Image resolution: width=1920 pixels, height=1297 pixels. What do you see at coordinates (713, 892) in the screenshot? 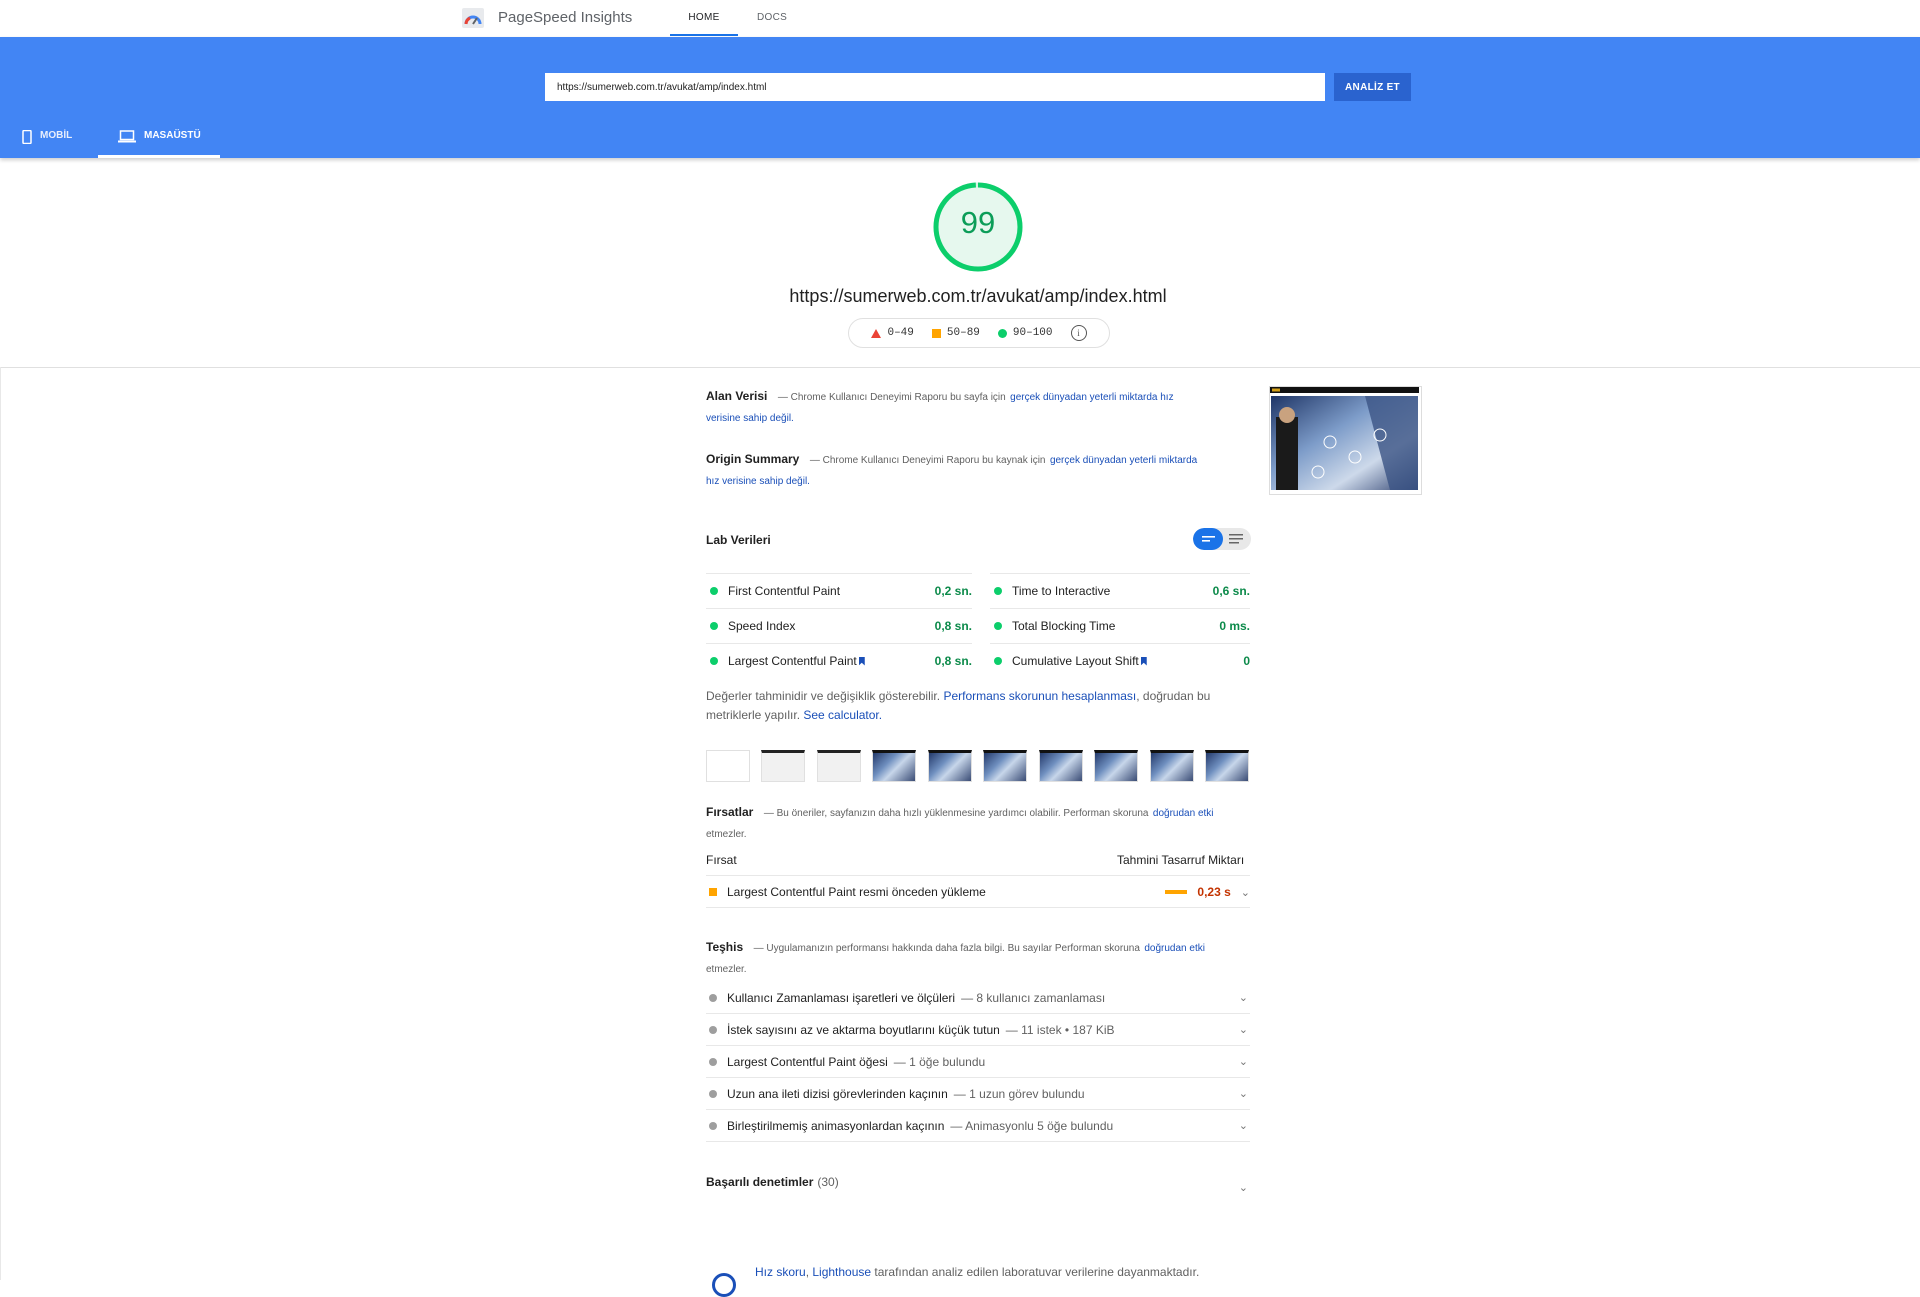
I see `average-square-icon` at bounding box center [713, 892].